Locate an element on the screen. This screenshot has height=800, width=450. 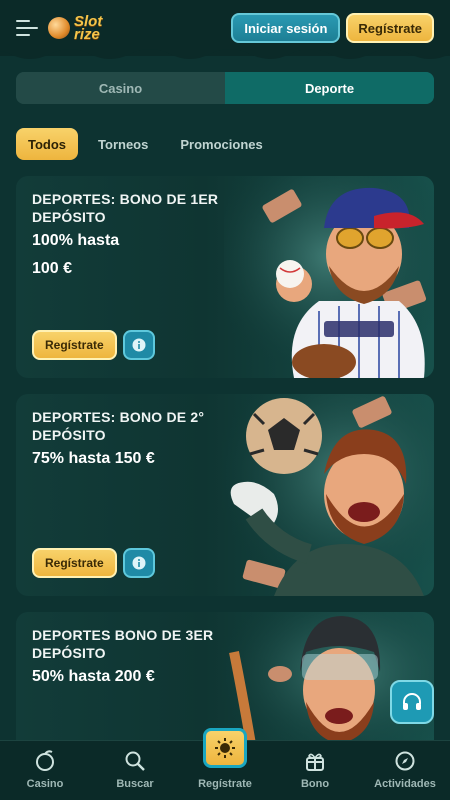
nav-label: Actividades is located at coordinates (405, 784).